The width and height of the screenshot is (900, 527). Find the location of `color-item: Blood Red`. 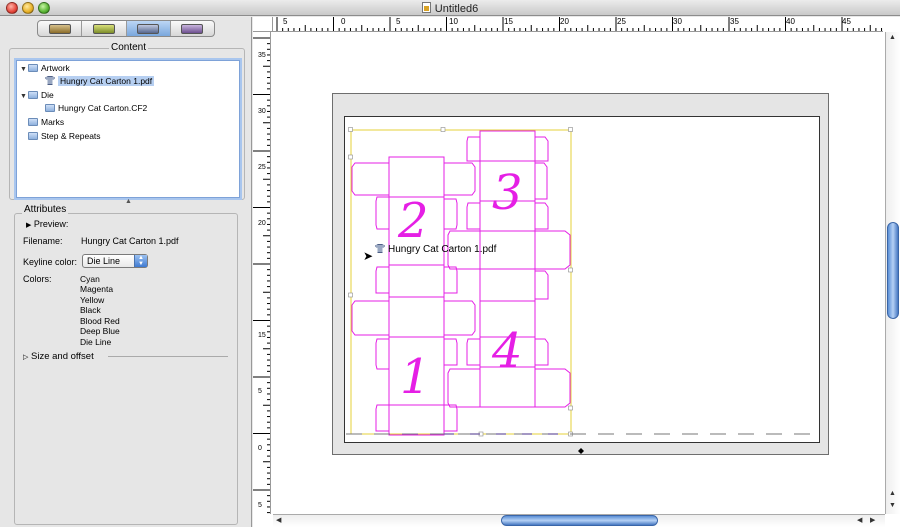

color-item: Blood Red is located at coordinates (100, 321).